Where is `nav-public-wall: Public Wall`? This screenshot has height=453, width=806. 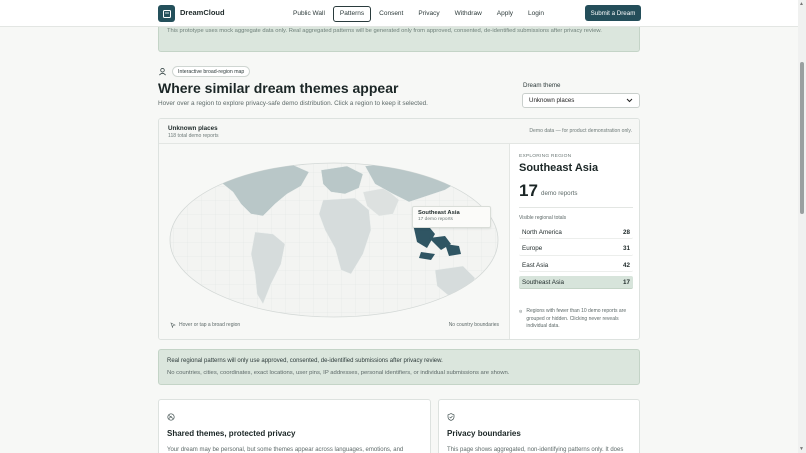 nav-public-wall: Public Wall is located at coordinates (309, 14).